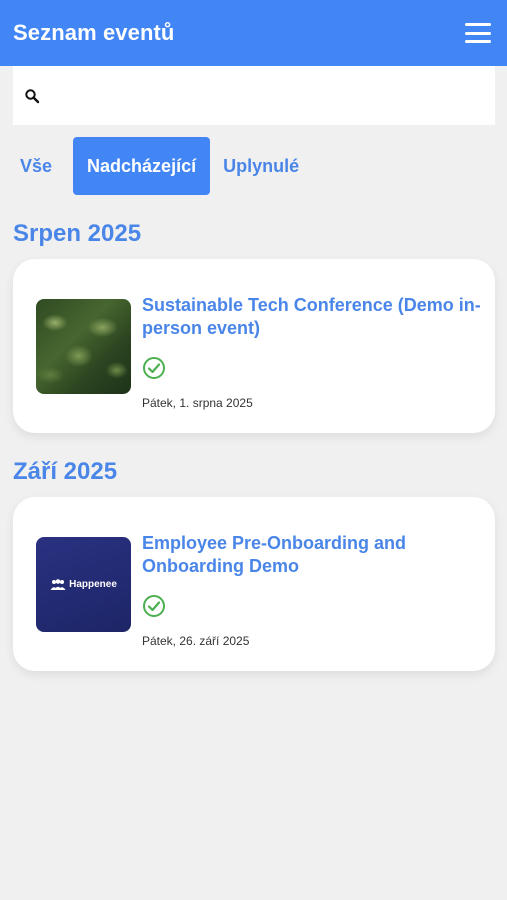  I want to click on happenee-logo: Happenee, so click(83, 584).